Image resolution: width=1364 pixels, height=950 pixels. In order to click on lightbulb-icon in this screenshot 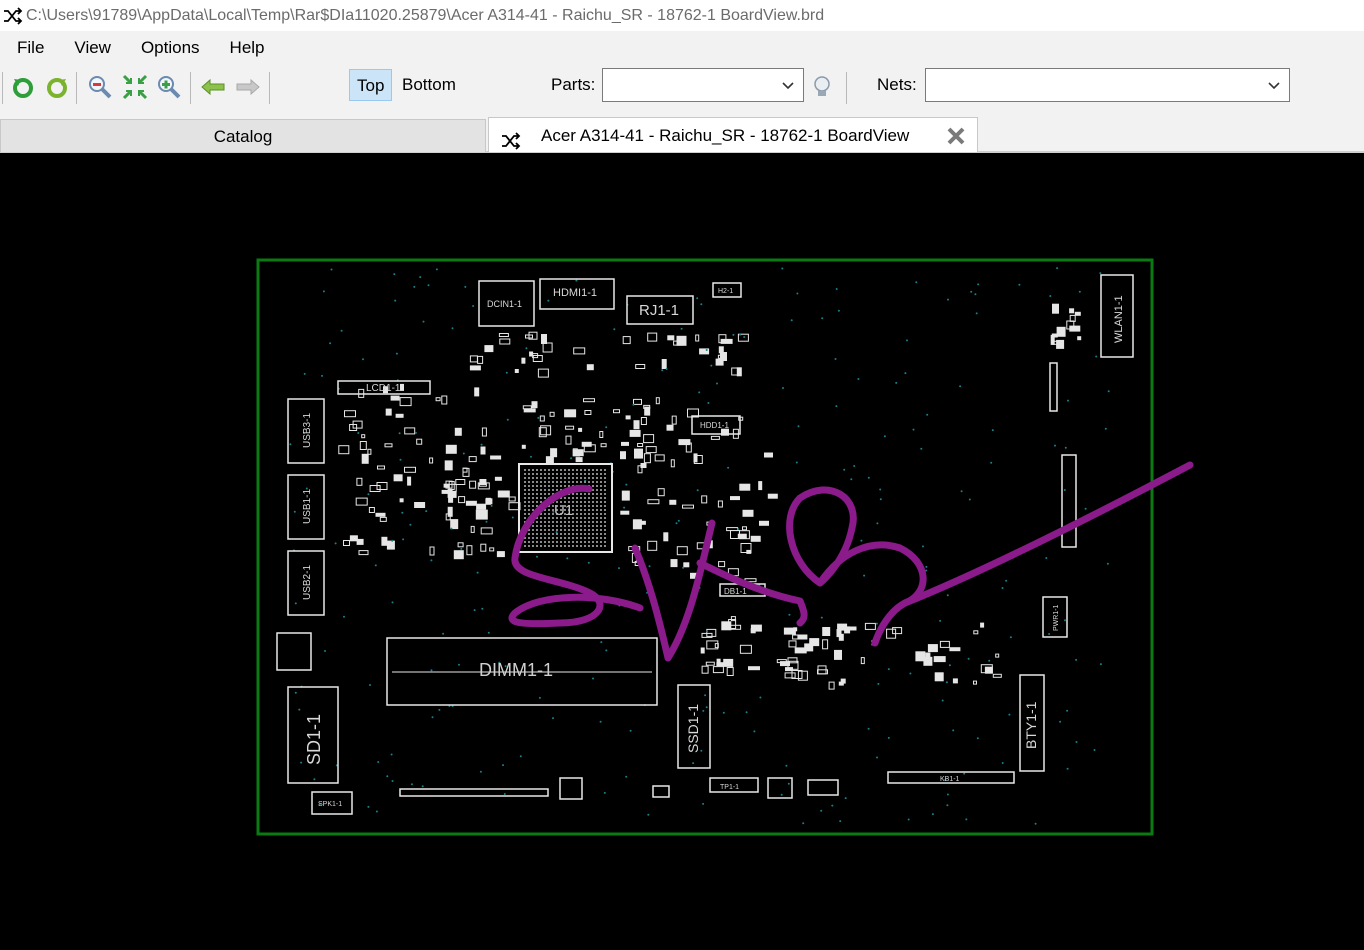, I will do `click(822, 87)`.